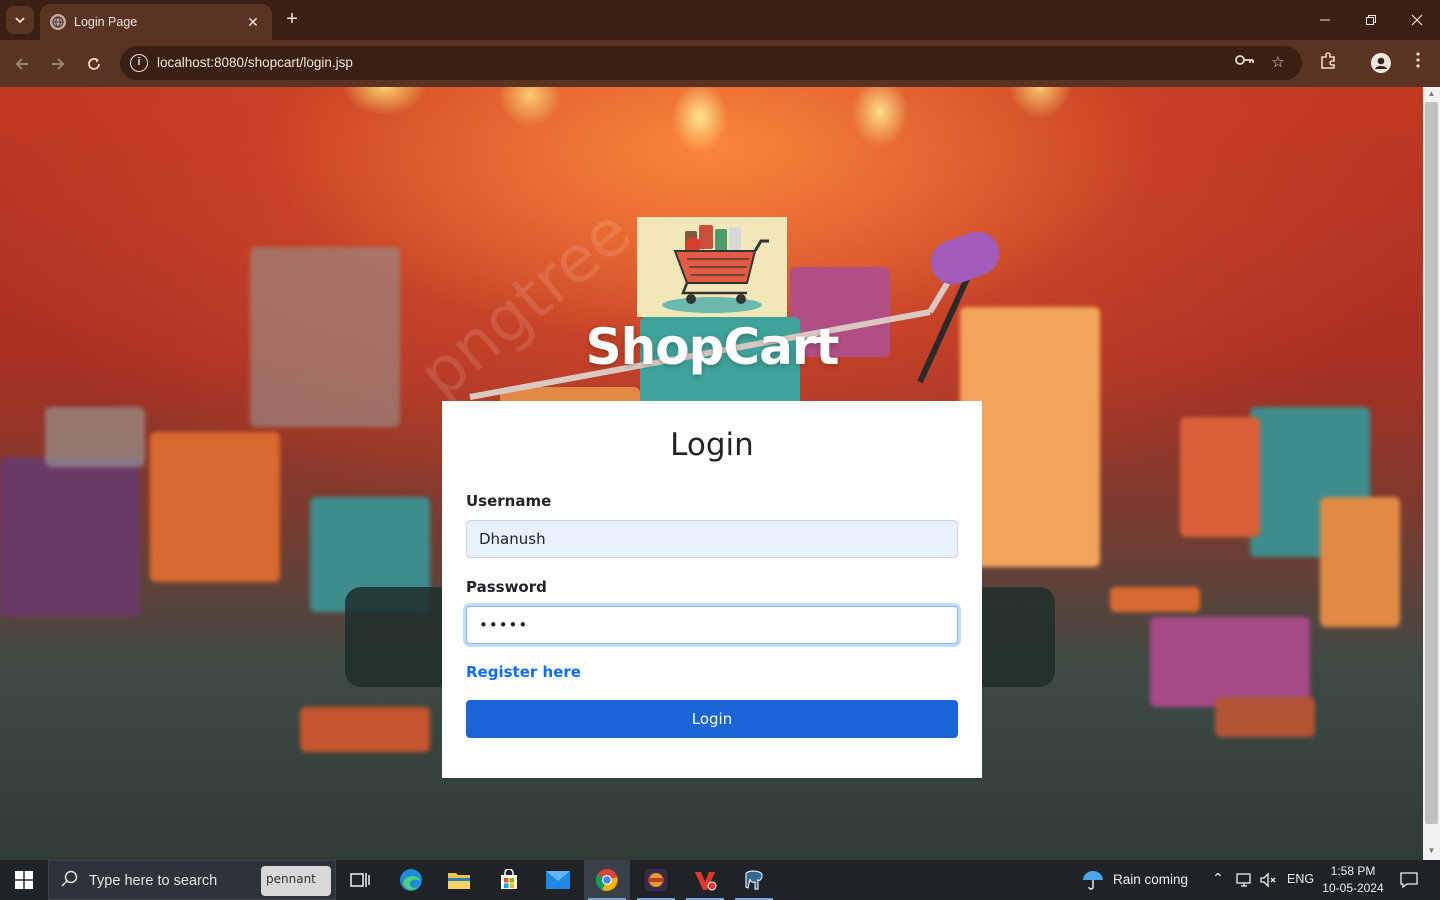 The image size is (1440, 900). Describe the element at coordinates (720, 20) in the screenshot. I see `browser-titlebar: Login Page ✕ +` at that location.